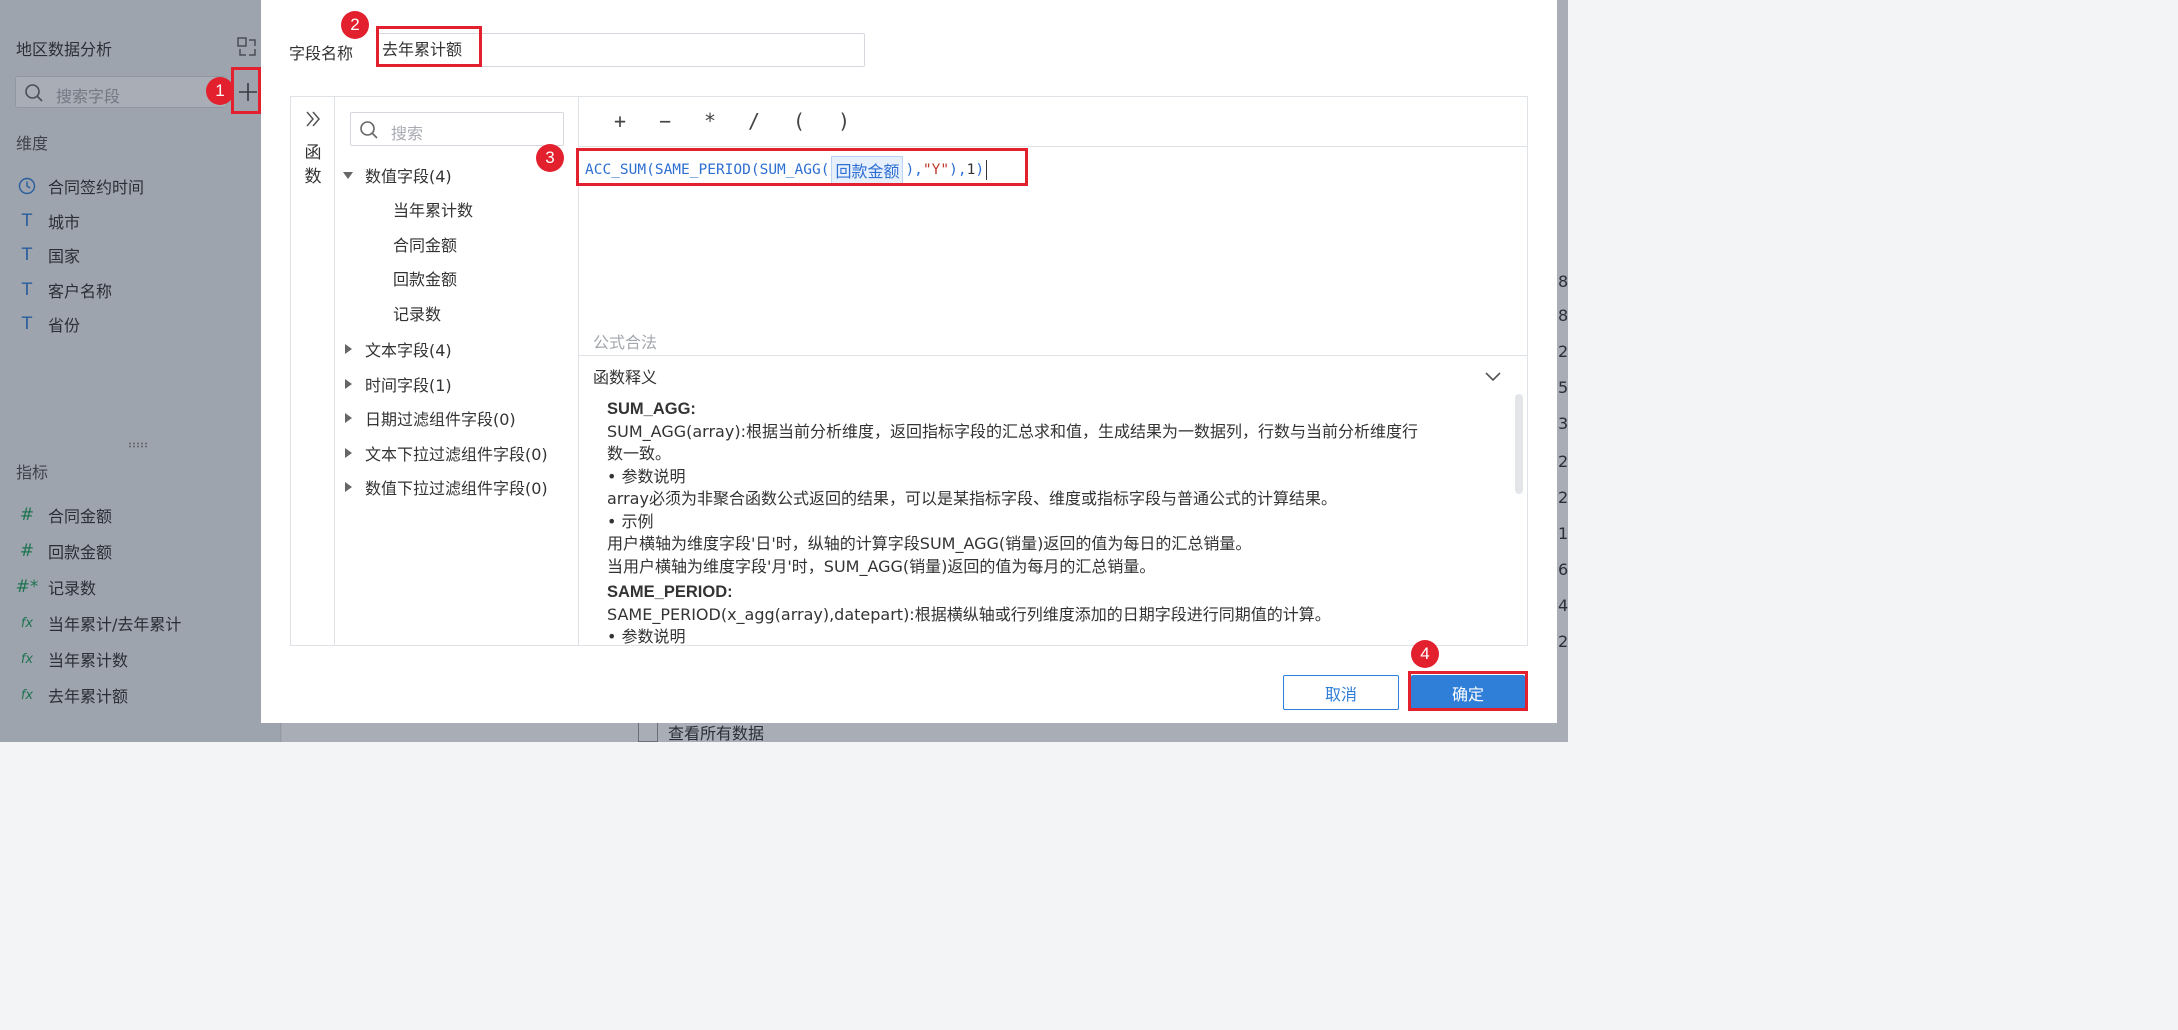 The image size is (2178, 1030). Describe the element at coordinates (550, 158) in the screenshot. I see `step-badge-3: 3` at that location.